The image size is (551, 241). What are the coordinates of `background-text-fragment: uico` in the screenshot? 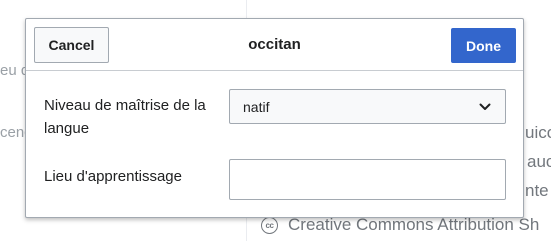 It's located at (538, 132).